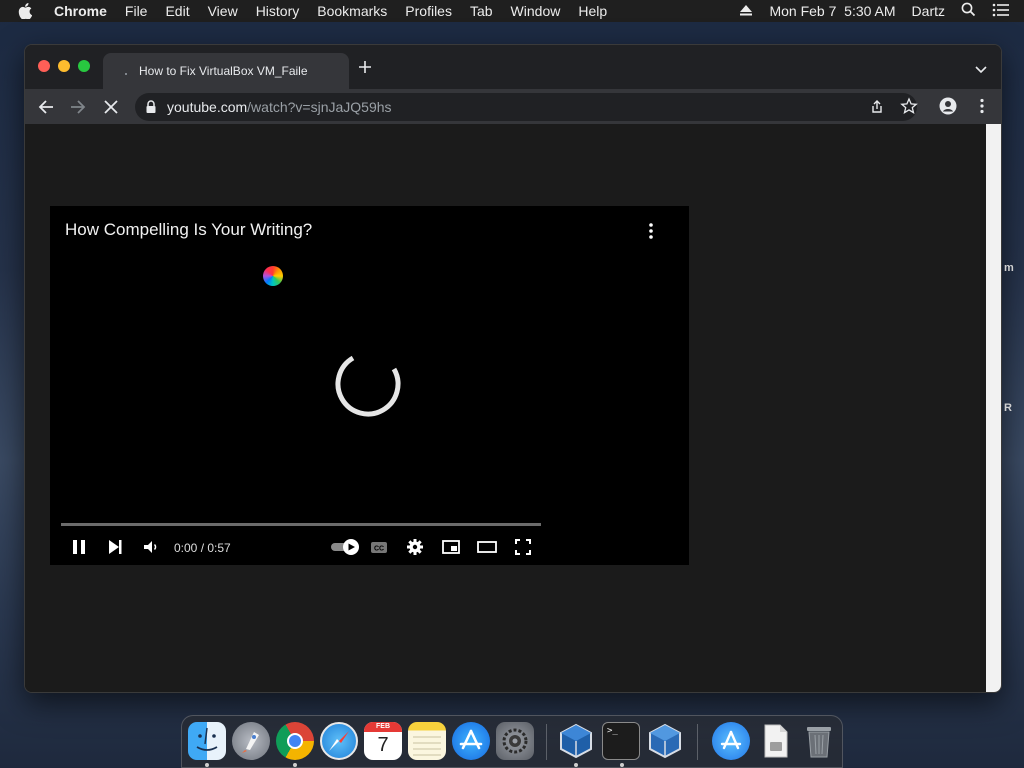  What do you see at coordinates (64, 66) in the screenshot?
I see `minimize-window-button` at bounding box center [64, 66].